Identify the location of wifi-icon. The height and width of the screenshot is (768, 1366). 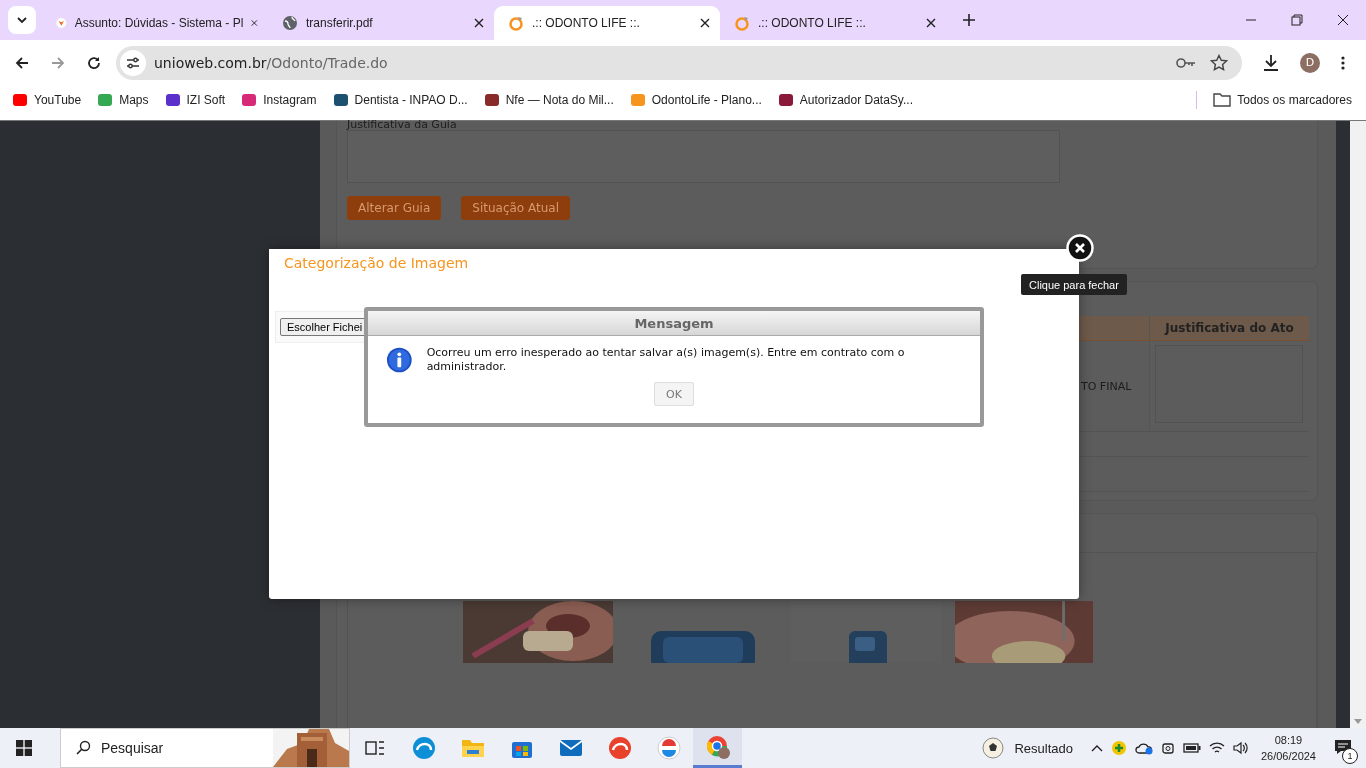
(1216, 748).